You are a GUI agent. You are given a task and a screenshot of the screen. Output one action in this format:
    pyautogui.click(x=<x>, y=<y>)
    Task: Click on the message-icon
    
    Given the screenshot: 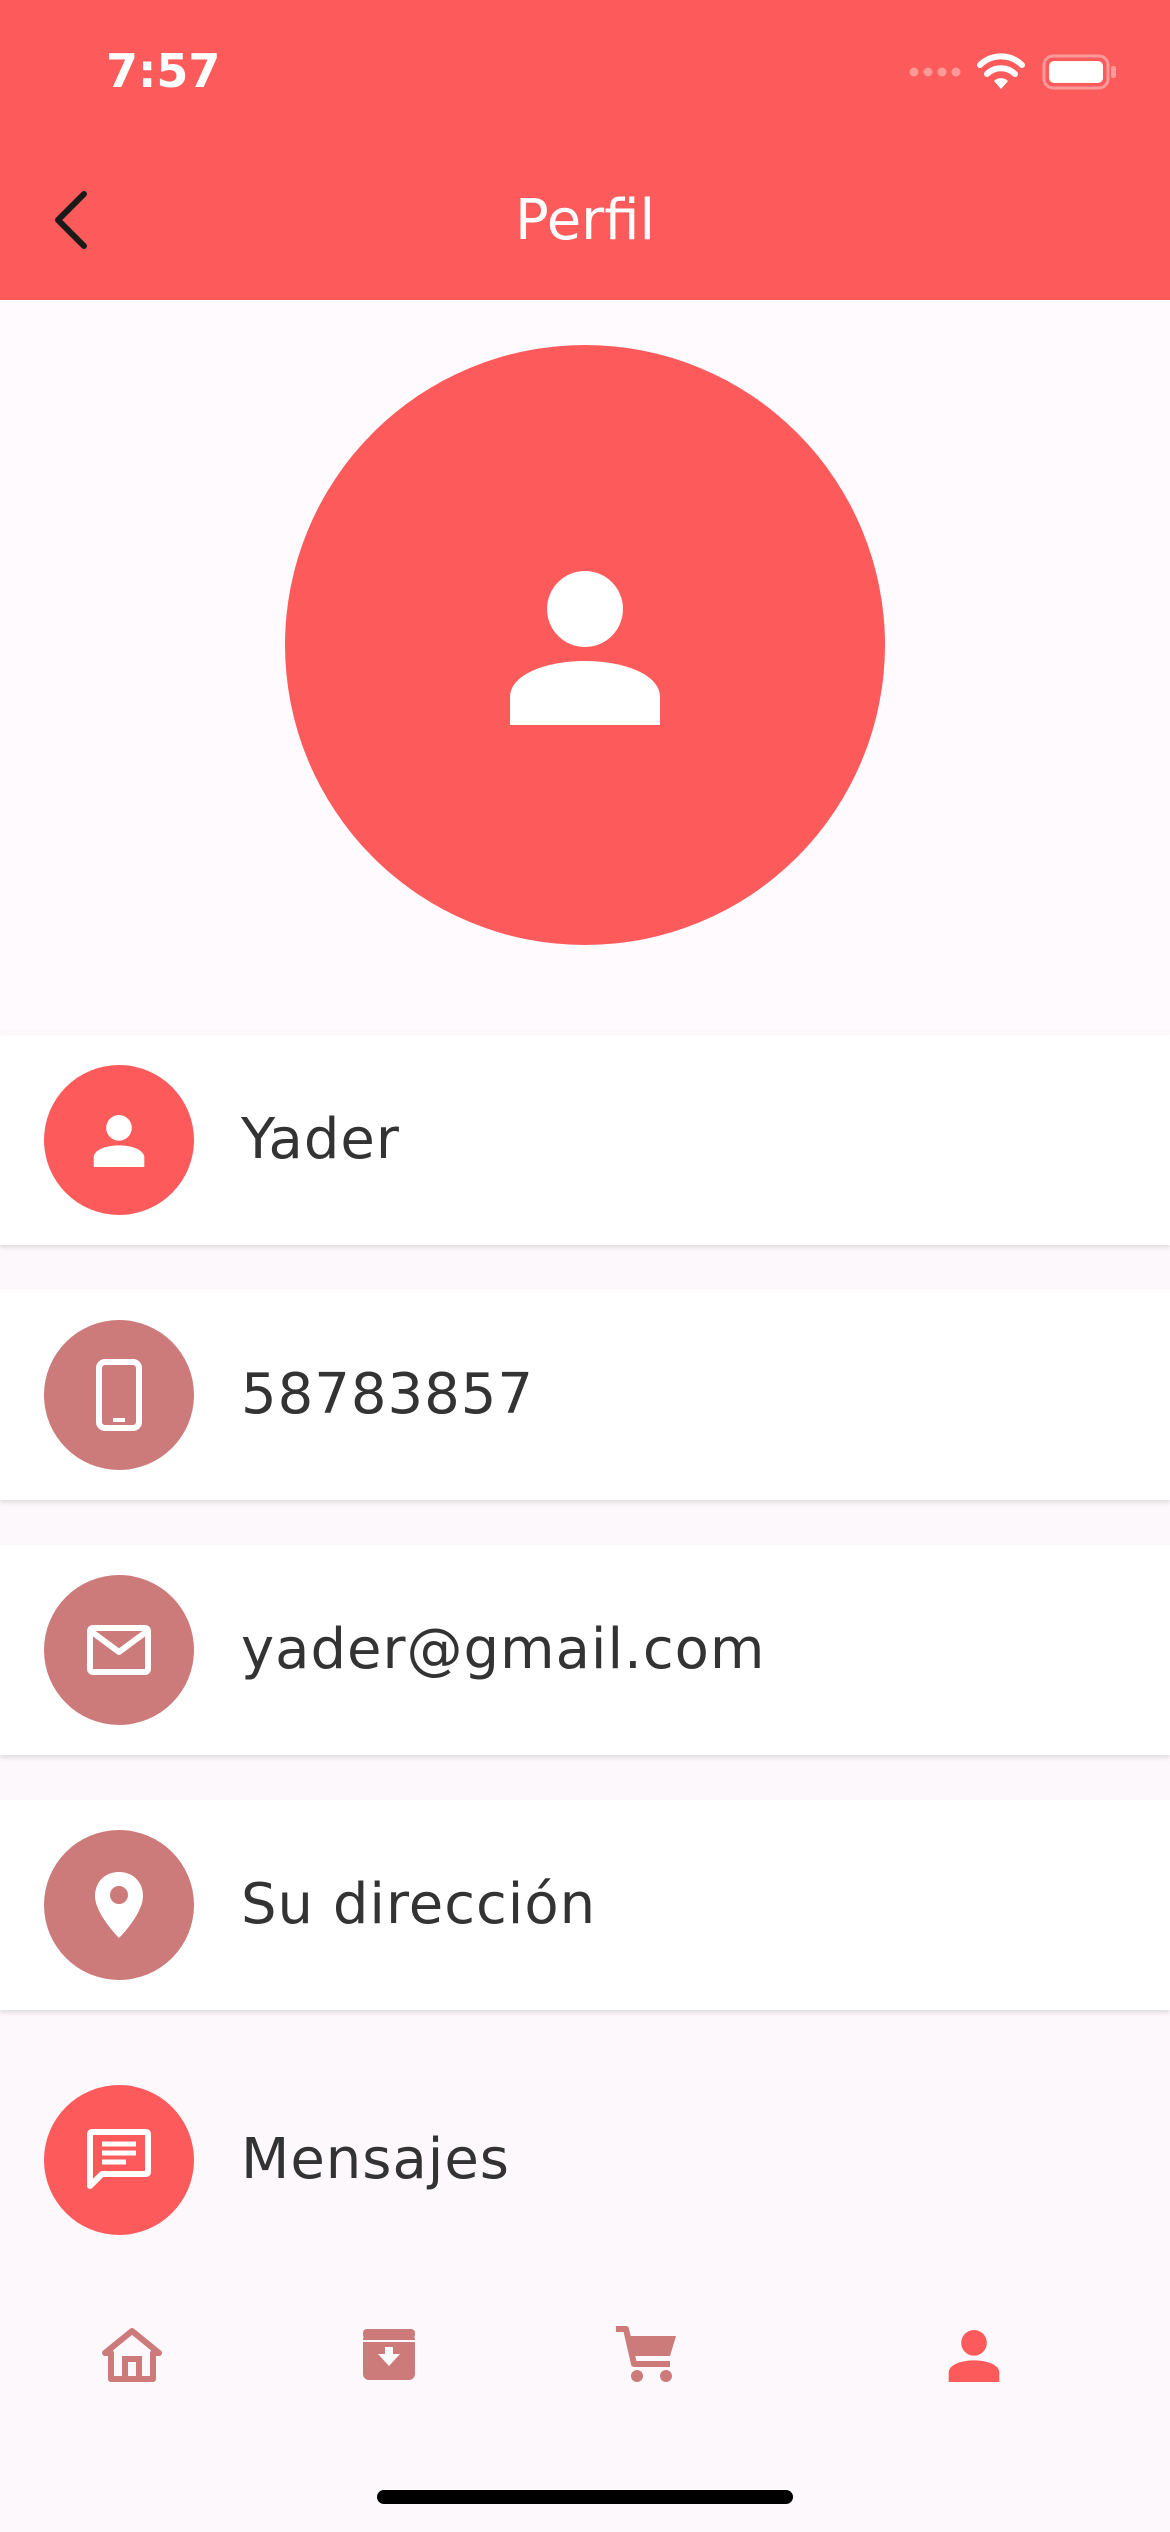 What is the action you would take?
    pyautogui.click(x=119, y=2159)
    